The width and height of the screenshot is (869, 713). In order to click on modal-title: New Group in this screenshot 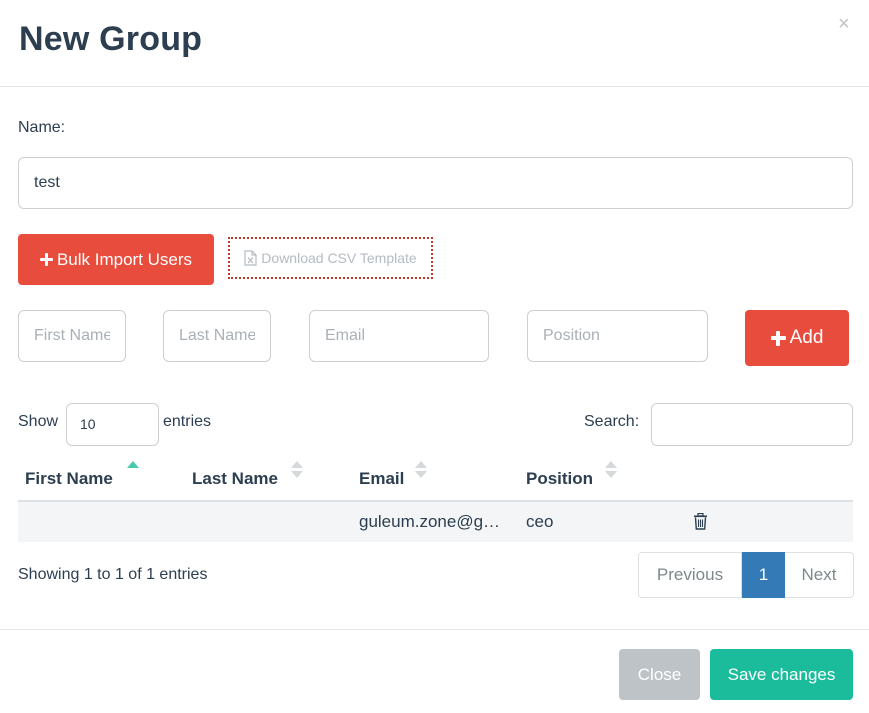, I will do `click(111, 39)`.